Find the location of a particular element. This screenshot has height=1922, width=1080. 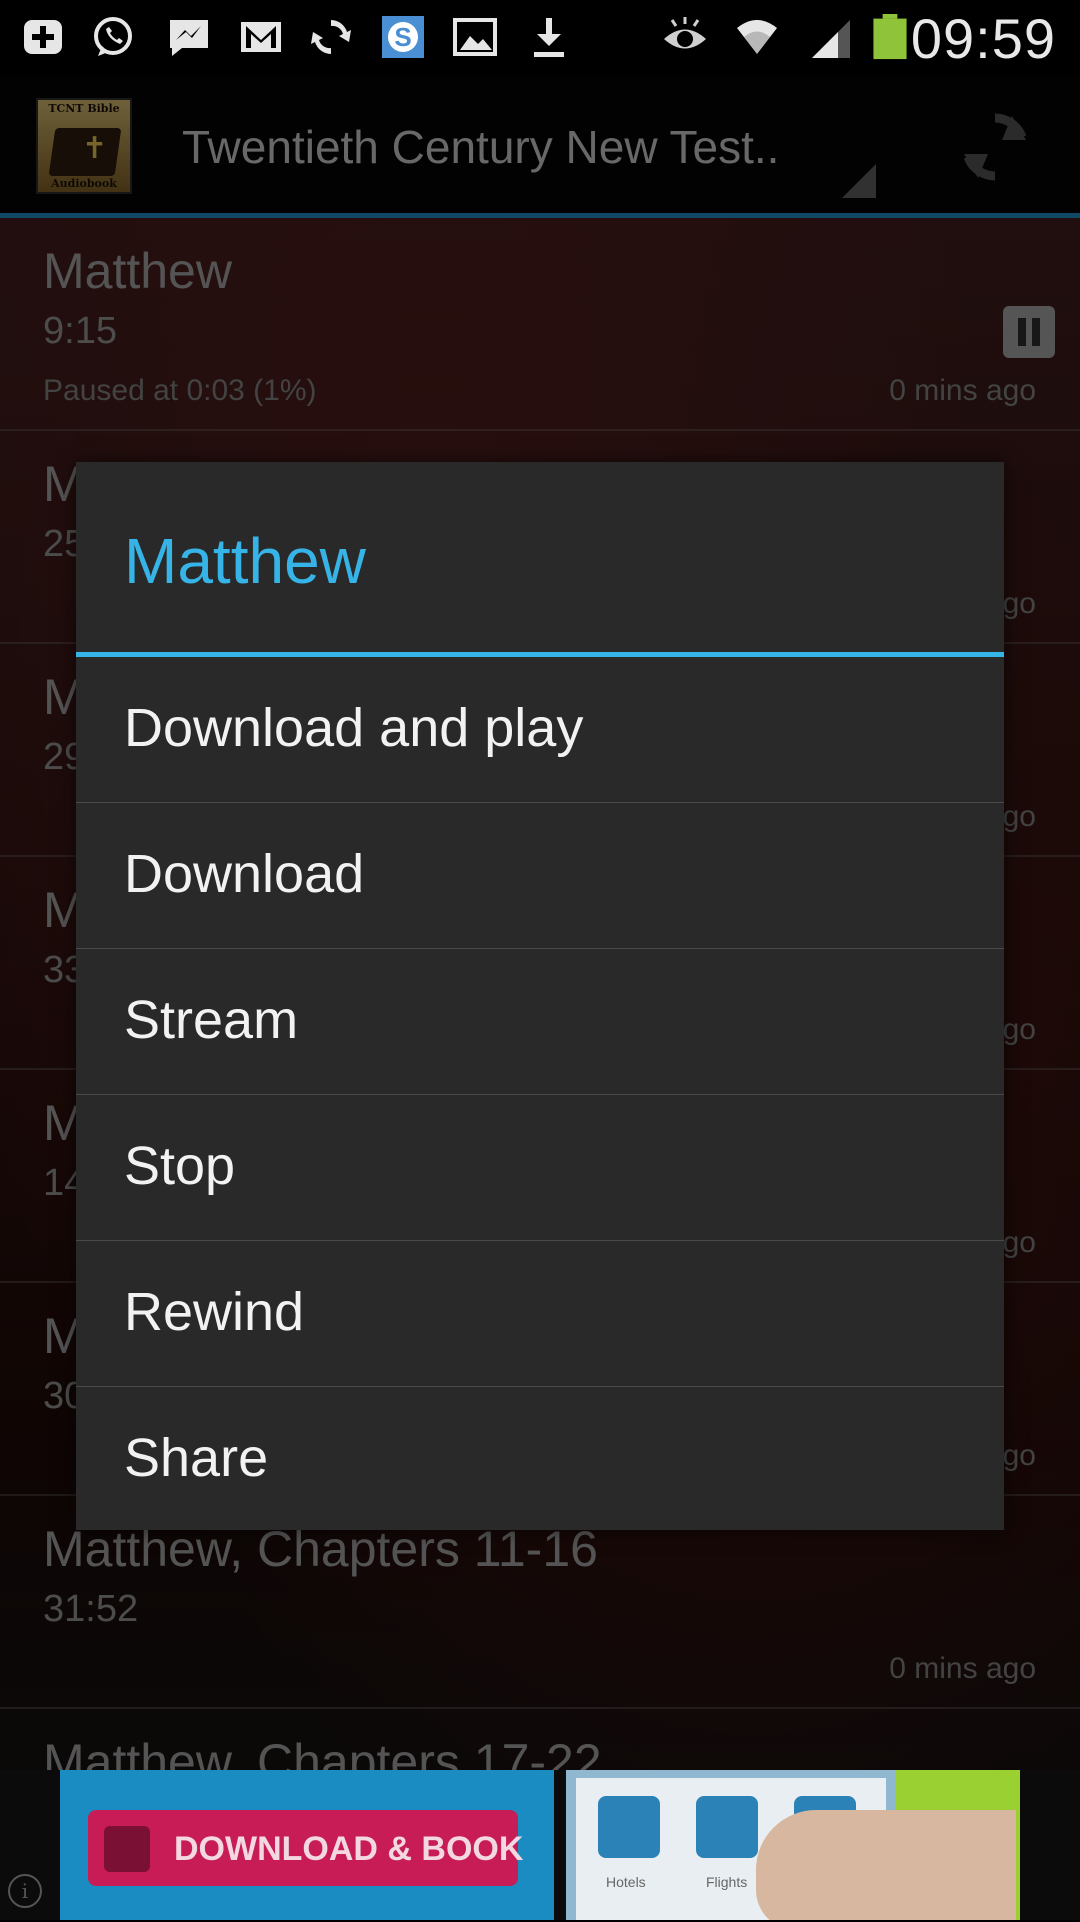

ad-info-icon: i is located at coordinates (25, 1891).